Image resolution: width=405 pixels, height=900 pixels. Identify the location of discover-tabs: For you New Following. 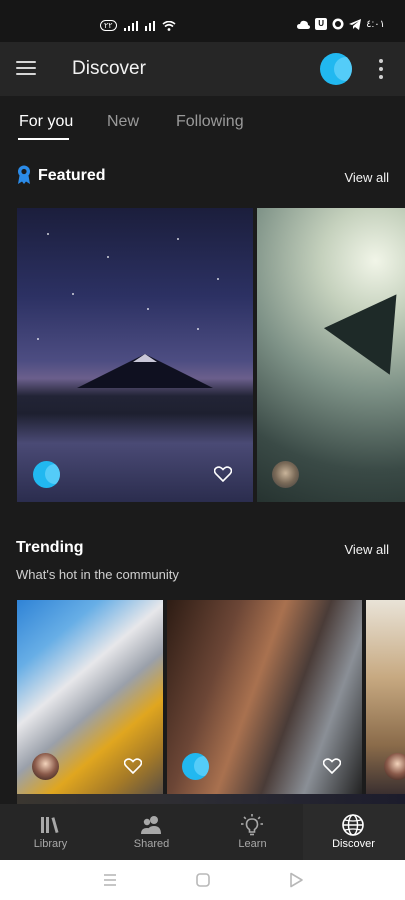
(202, 121).